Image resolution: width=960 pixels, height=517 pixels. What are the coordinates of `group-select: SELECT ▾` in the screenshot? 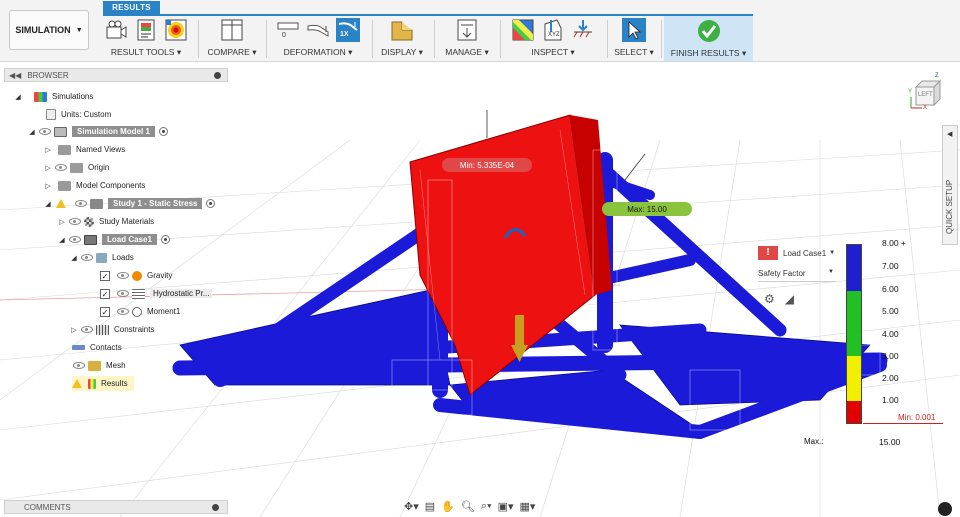 It's located at (634, 39).